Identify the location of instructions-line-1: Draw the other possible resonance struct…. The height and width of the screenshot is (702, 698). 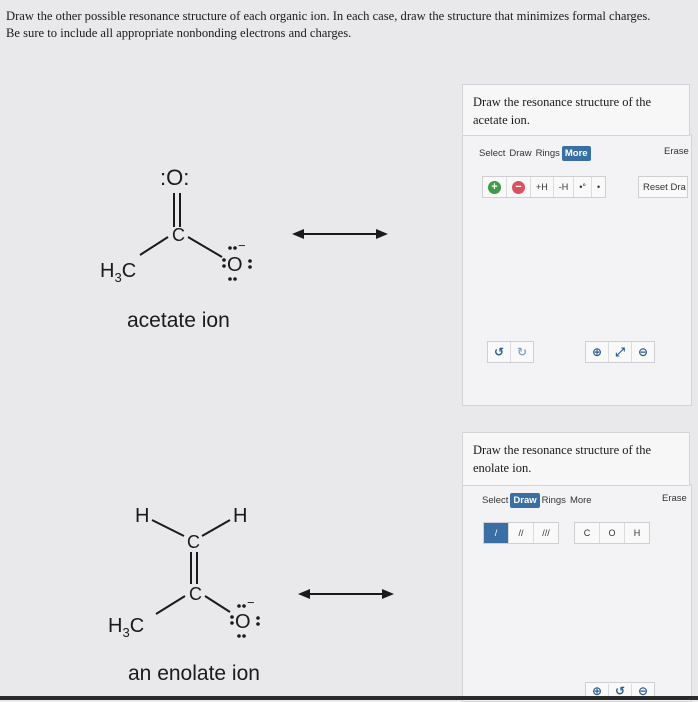
(328, 16).